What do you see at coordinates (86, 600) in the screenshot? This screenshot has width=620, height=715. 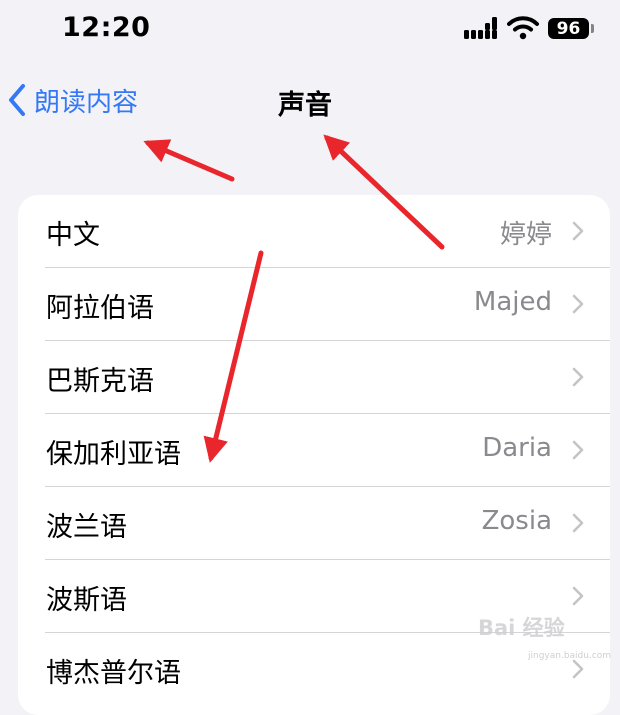 I see `row-label: 波斯语` at bounding box center [86, 600].